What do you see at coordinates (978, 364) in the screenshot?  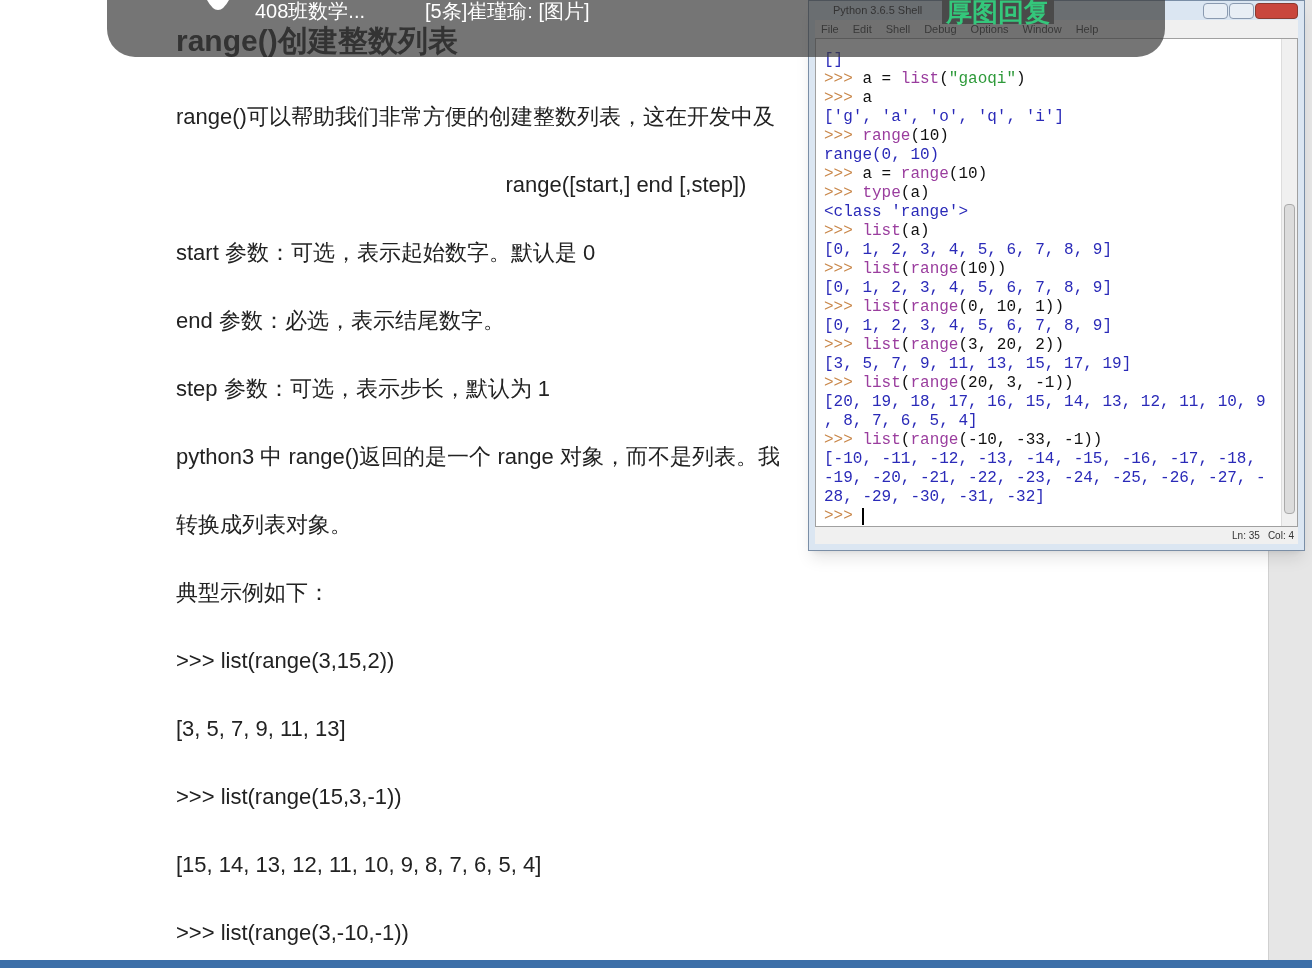 I see `shell-line: [3, 5, 7, 9, 11, 13, 15, 17, 19]` at bounding box center [978, 364].